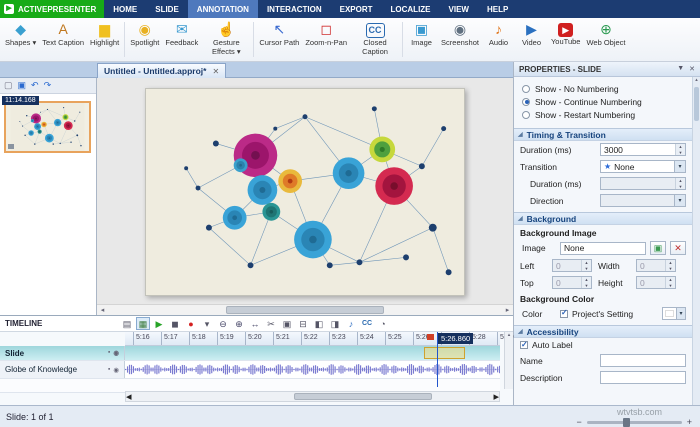  Describe the element at coordinates (658, 248) in the screenshot. I see `add-image-icon: ▣` at that location.